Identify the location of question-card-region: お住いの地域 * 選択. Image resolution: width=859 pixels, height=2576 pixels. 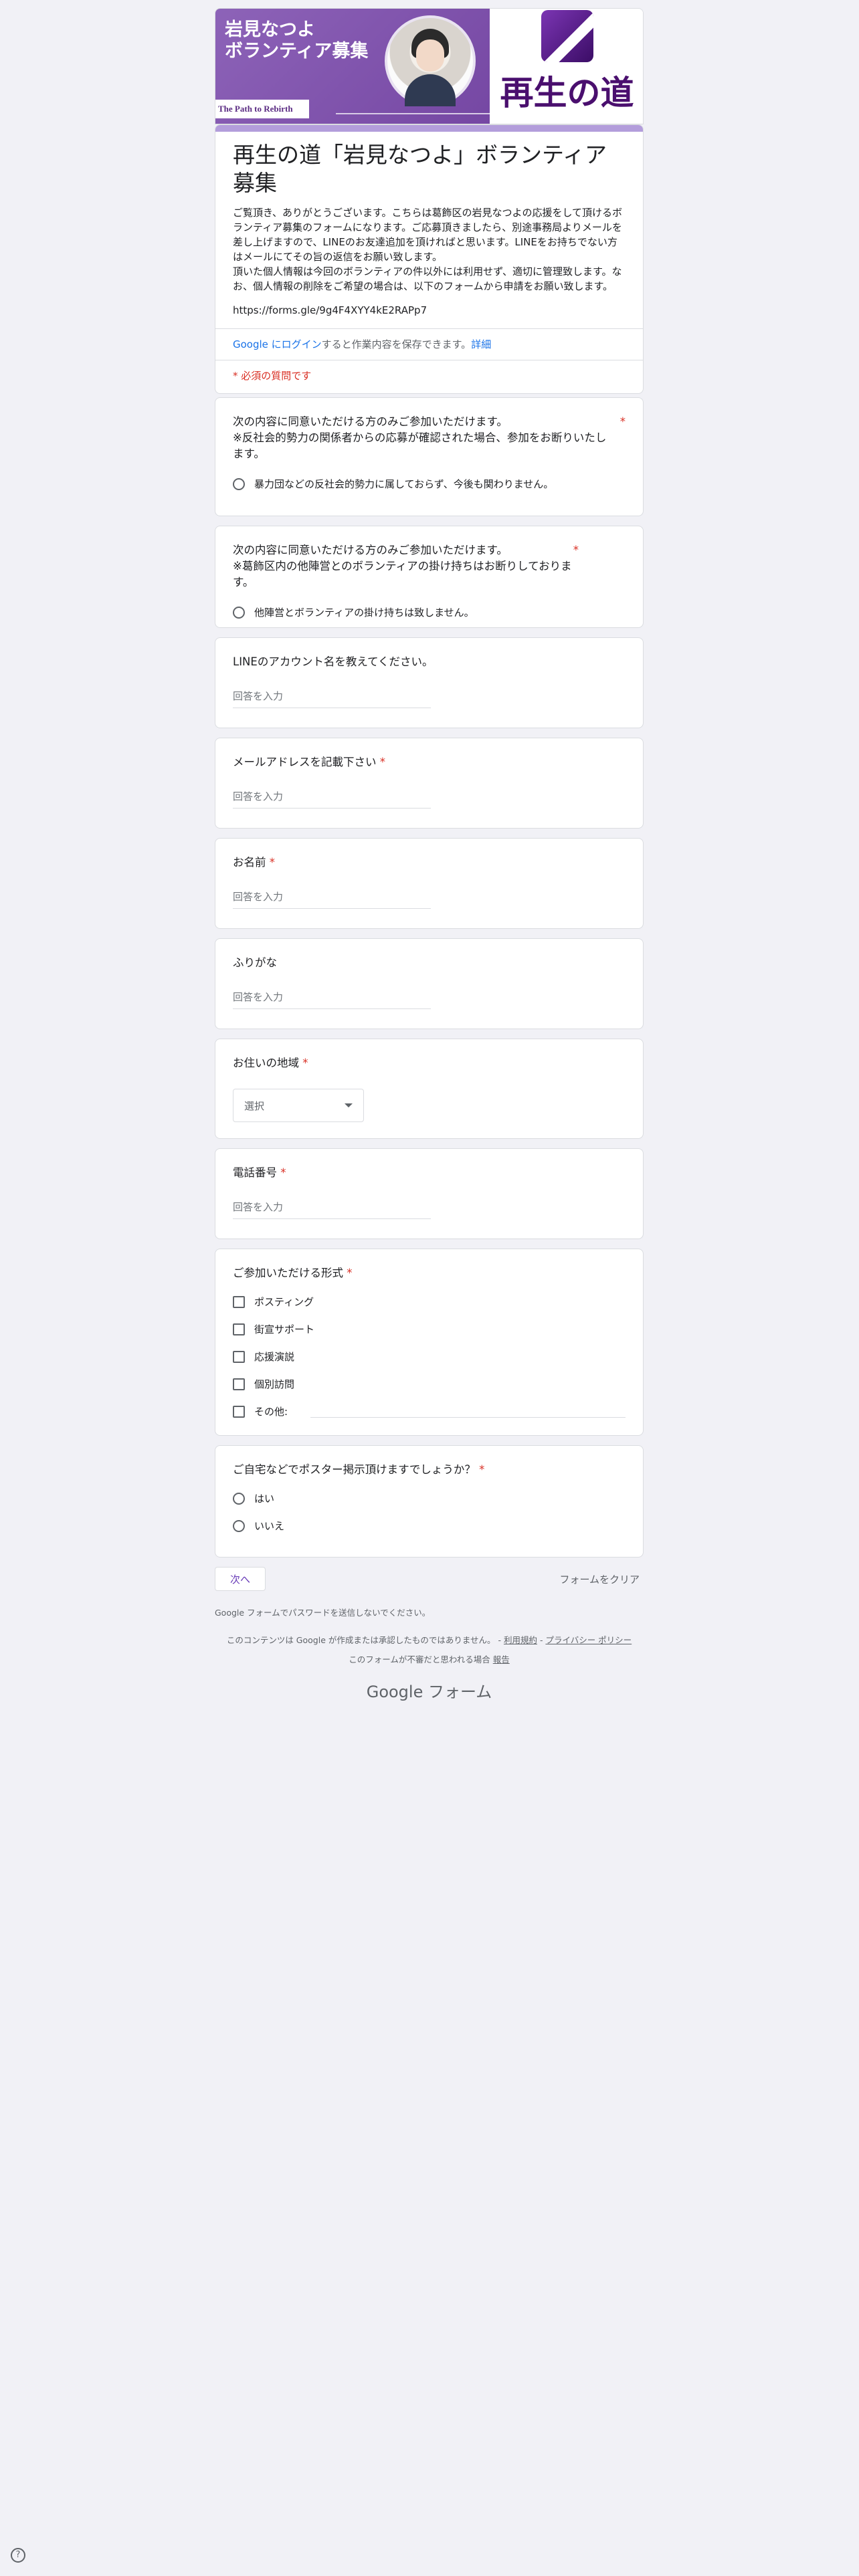
(429, 1089).